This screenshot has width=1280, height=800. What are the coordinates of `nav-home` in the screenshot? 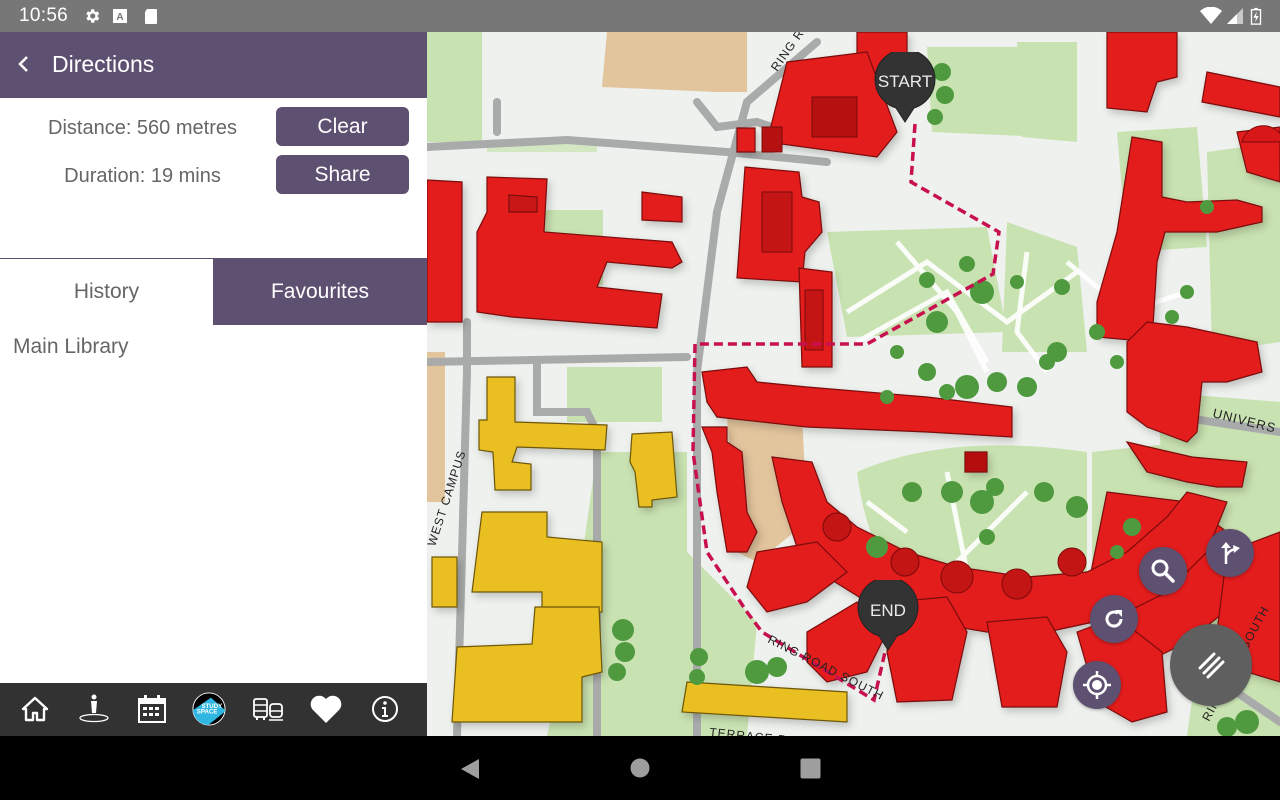 It's located at (35, 709).